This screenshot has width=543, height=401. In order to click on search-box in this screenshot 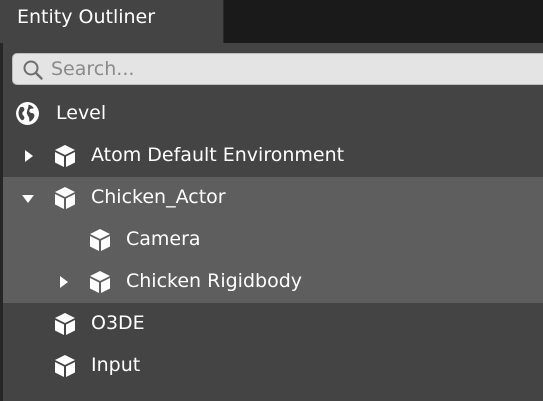, I will do `click(277, 69)`.